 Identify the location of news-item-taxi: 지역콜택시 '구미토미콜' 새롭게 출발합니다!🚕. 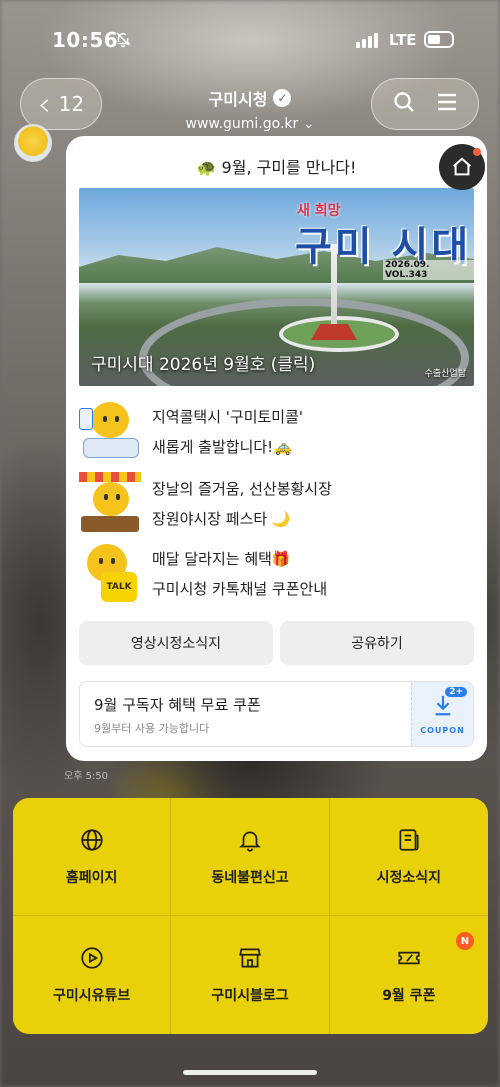
(276, 432).